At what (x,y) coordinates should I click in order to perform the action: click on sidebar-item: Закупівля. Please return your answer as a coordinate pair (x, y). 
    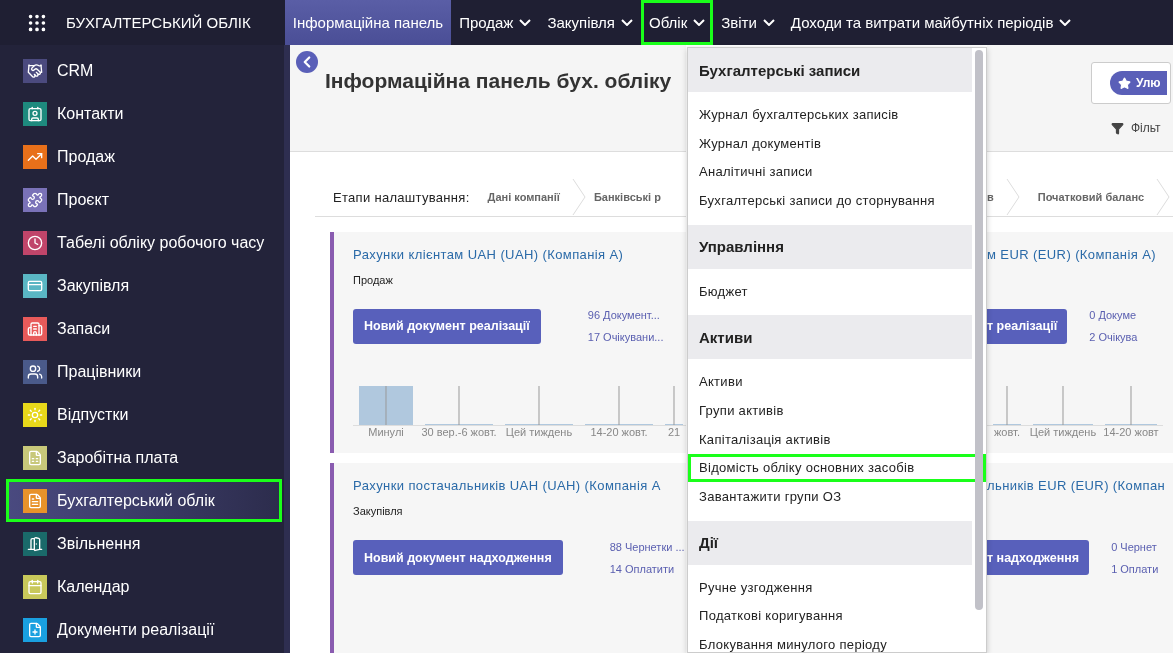
    Looking at the image, I should click on (144, 285).